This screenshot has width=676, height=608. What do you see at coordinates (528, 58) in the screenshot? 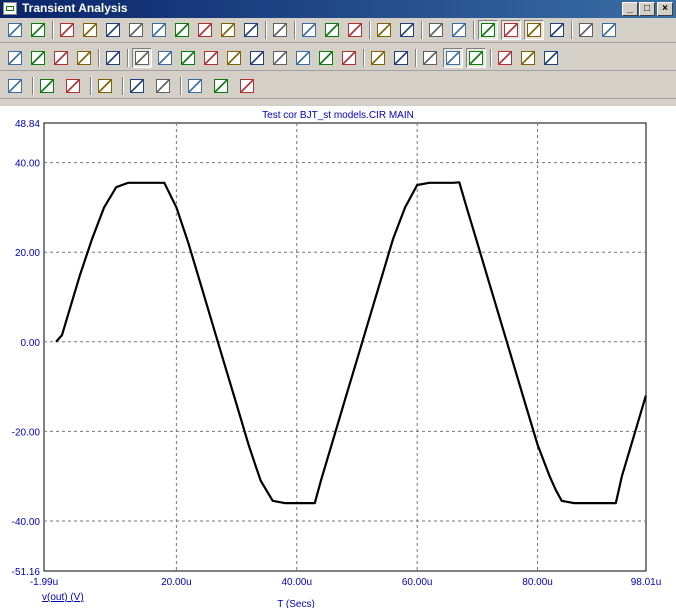
I see `zoom-out-button` at bounding box center [528, 58].